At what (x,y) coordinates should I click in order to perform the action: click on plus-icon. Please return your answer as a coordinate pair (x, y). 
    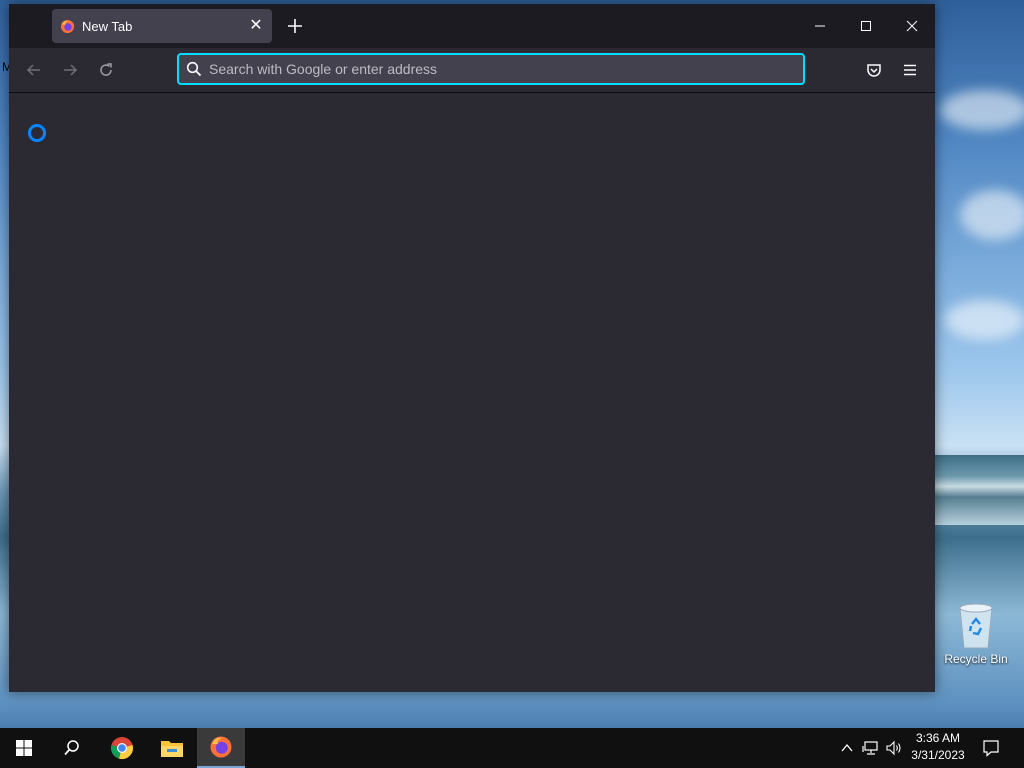
    Looking at the image, I should click on (295, 26).